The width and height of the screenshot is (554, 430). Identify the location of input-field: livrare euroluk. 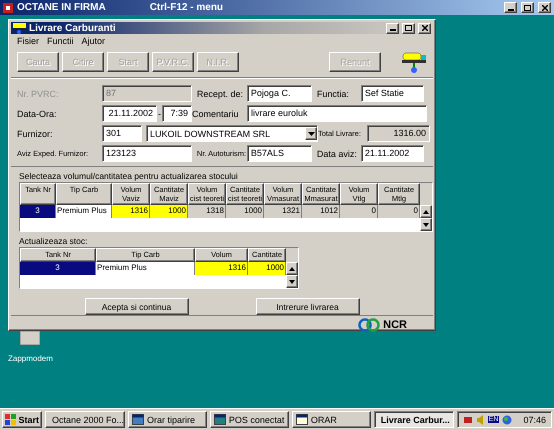
(337, 113).